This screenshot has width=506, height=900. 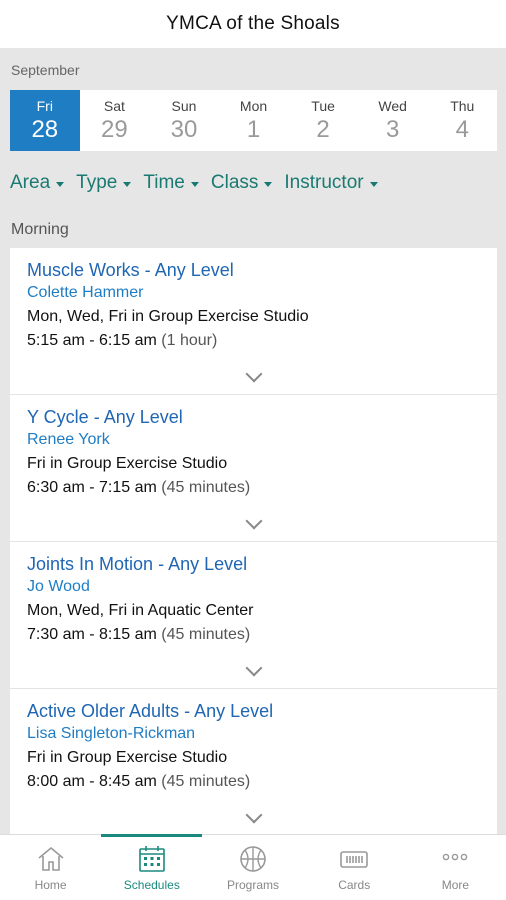 I want to click on day-mon: Mon 1, so click(x=254, y=120).